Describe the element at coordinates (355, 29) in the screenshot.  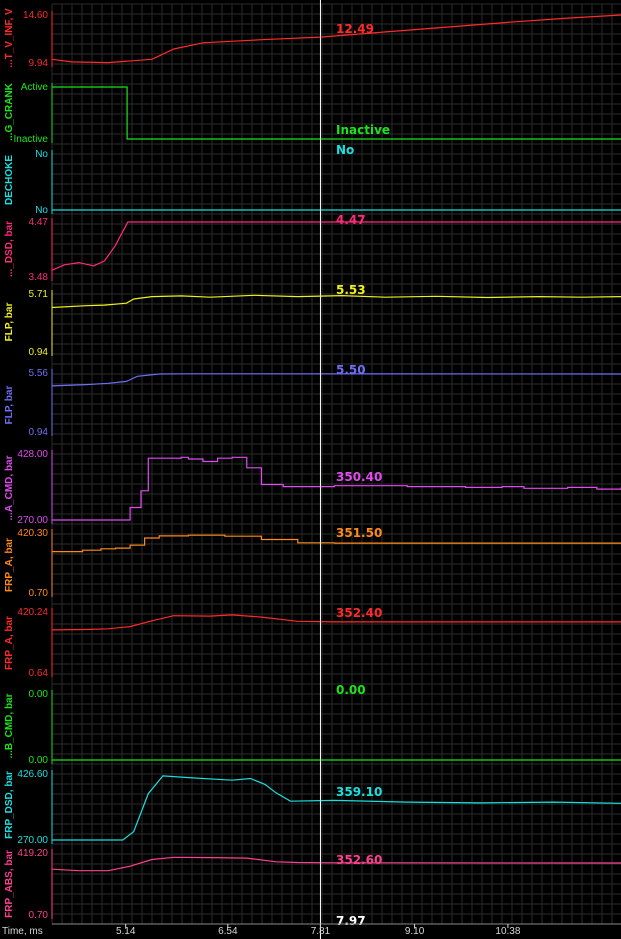
I see `cursor-value-label: 12.49` at that location.